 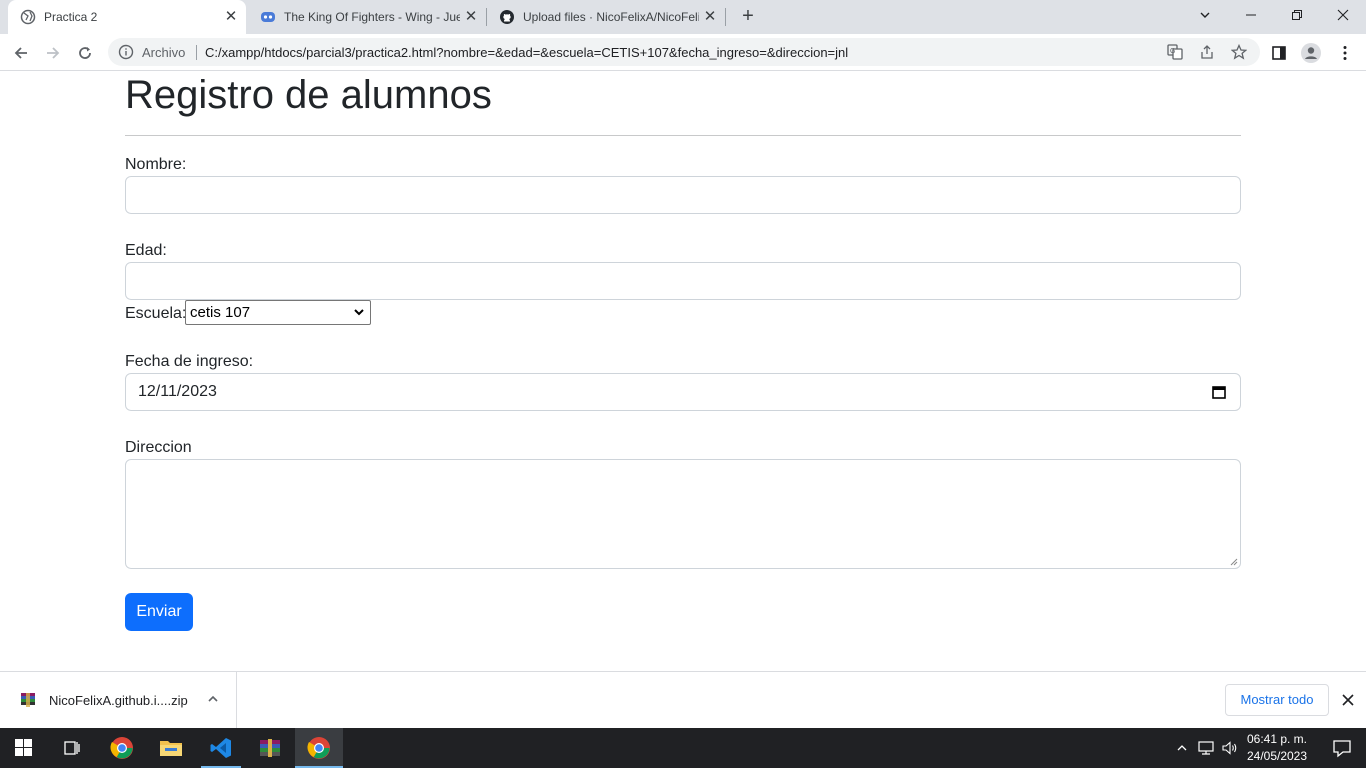 I want to click on calendar-icon, so click(x=1219, y=392).